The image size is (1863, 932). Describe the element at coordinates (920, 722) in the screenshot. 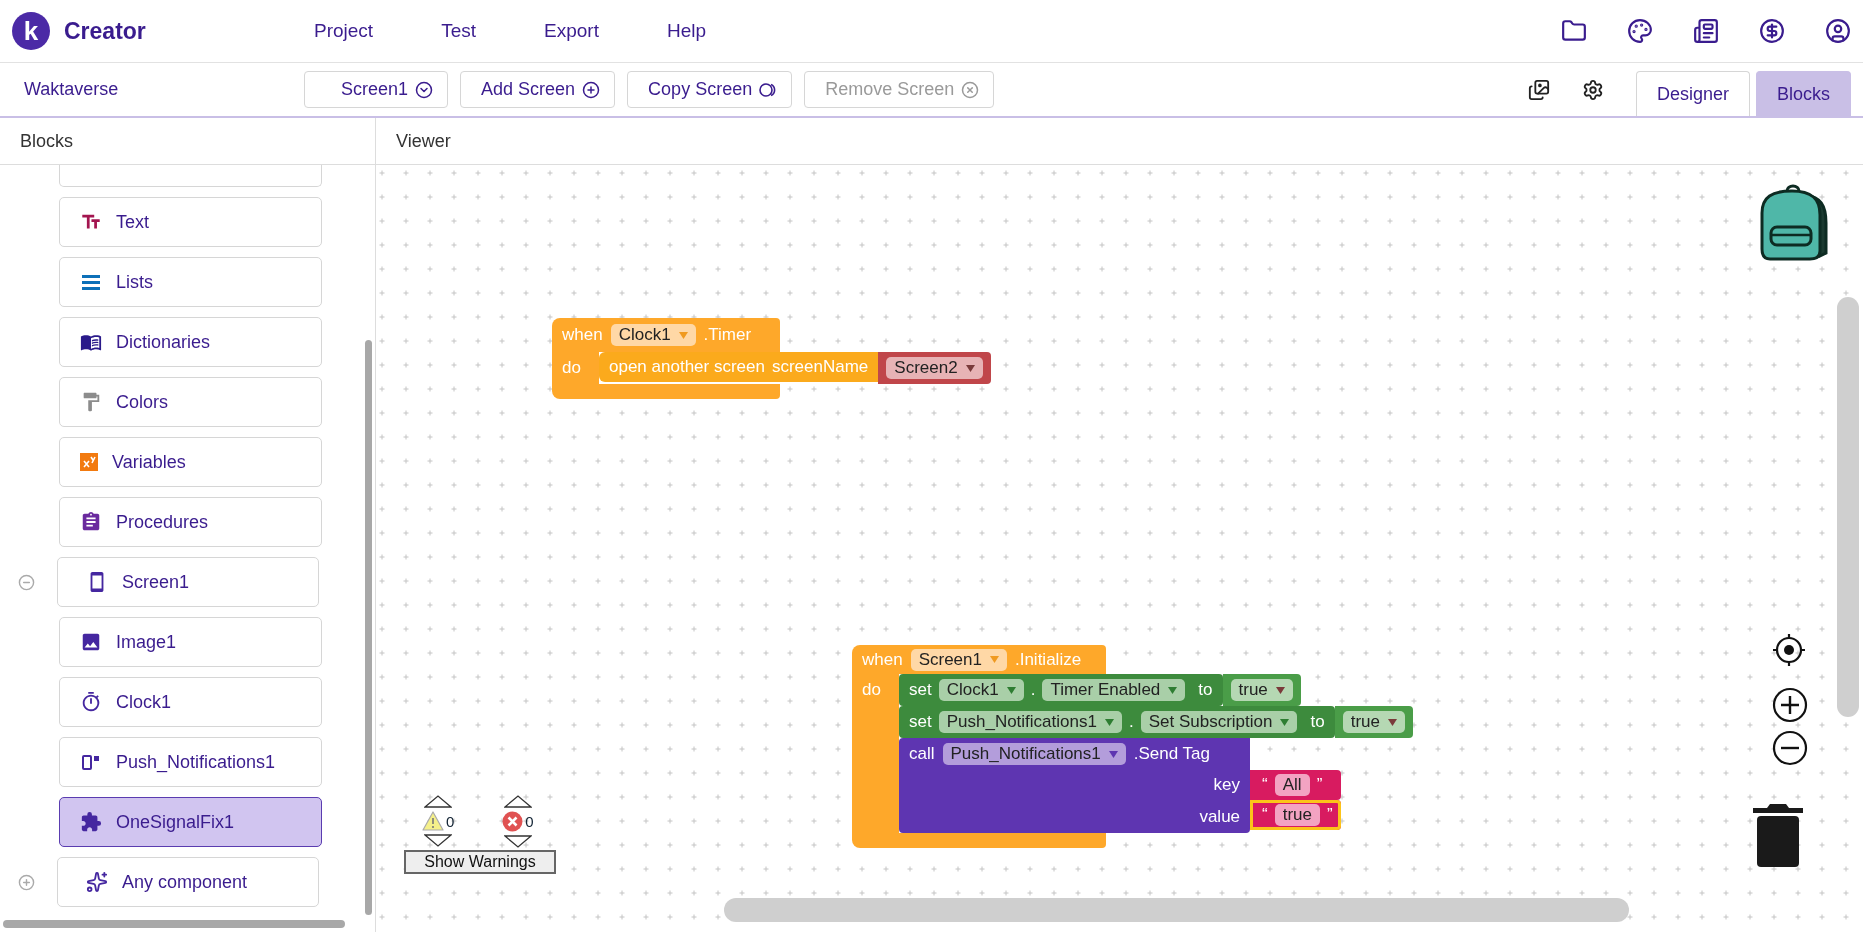

I see `block-label: set` at that location.